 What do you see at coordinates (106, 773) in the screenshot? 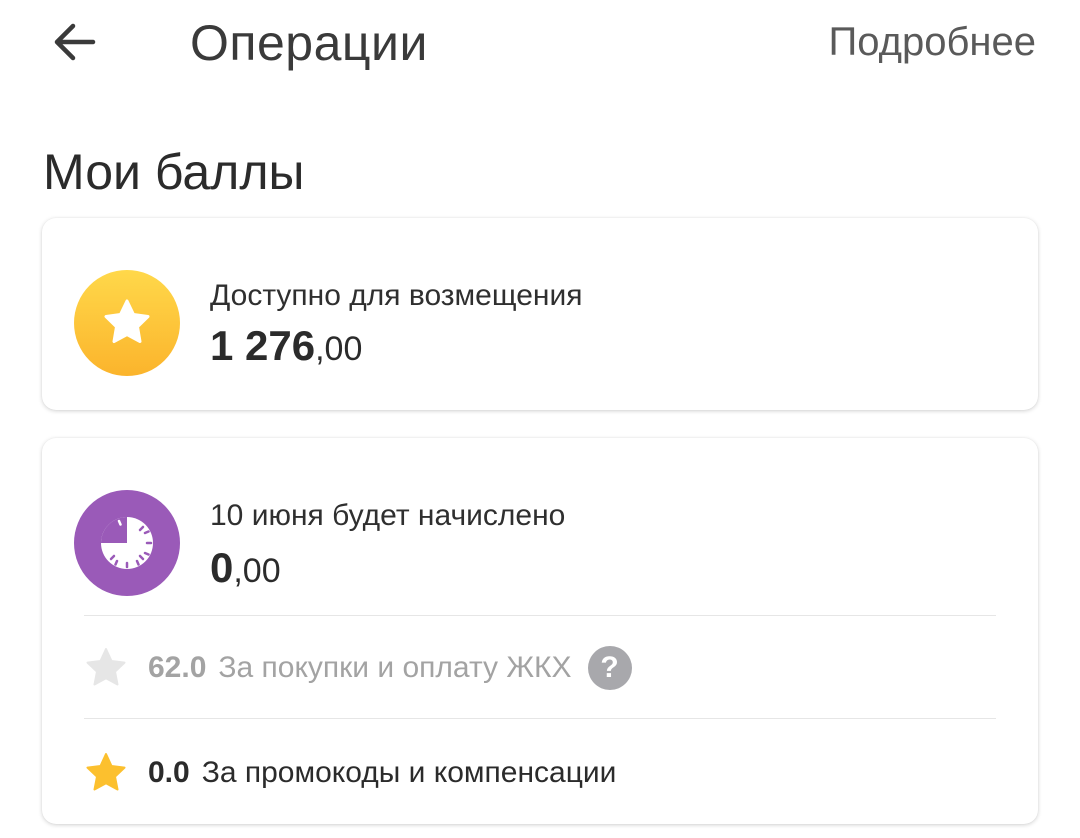
I see `yellow-star-icon` at bounding box center [106, 773].